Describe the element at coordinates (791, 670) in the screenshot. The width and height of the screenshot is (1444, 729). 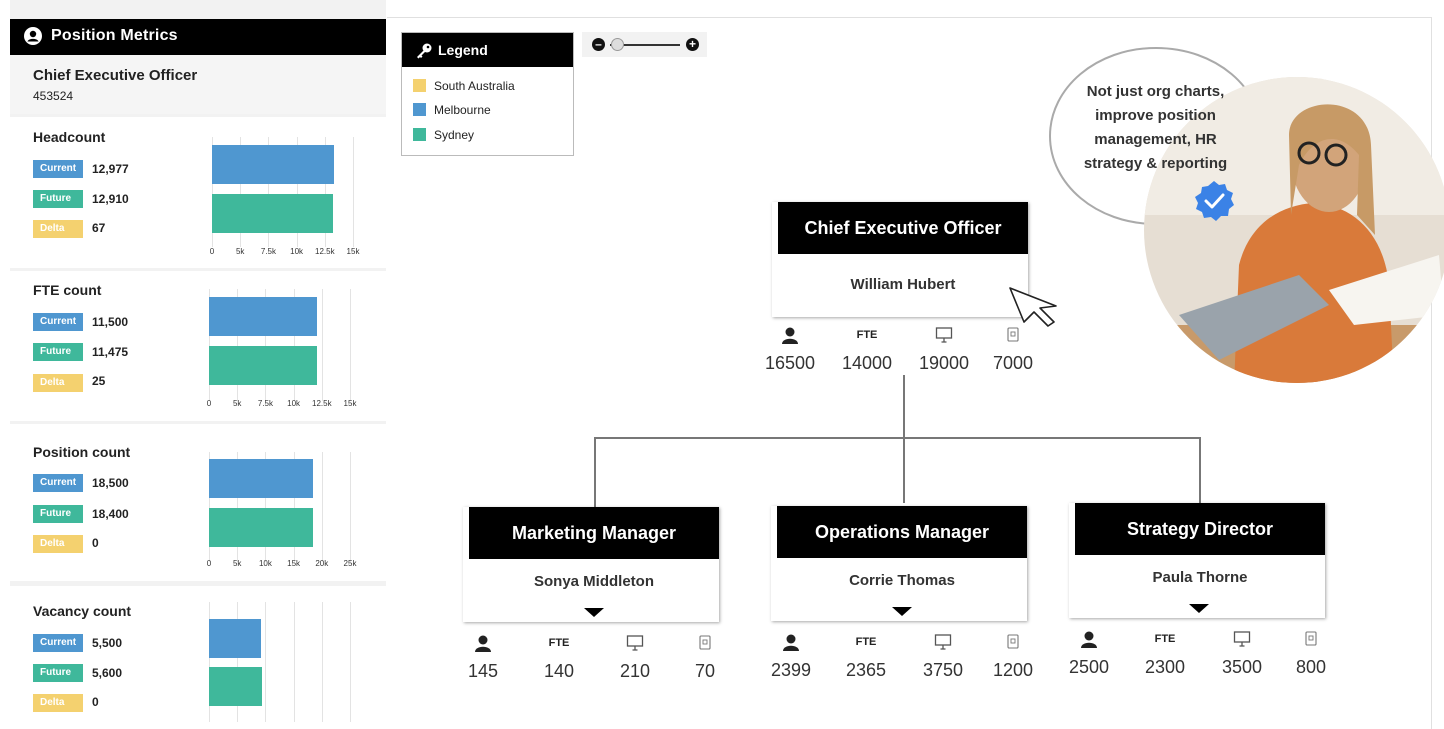
I see `stat-value: 2399` at that location.